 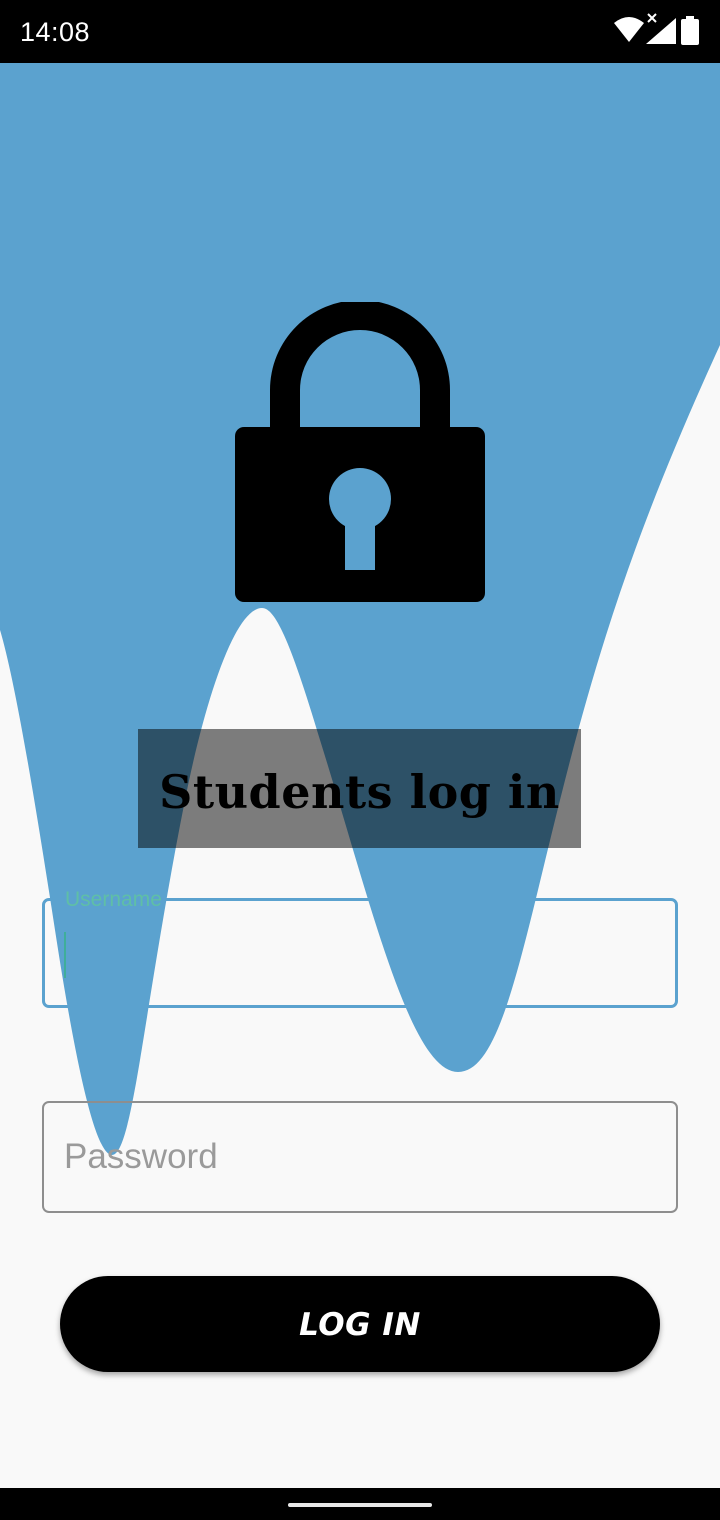 I want to click on padlock-icon, so click(x=360, y=452).